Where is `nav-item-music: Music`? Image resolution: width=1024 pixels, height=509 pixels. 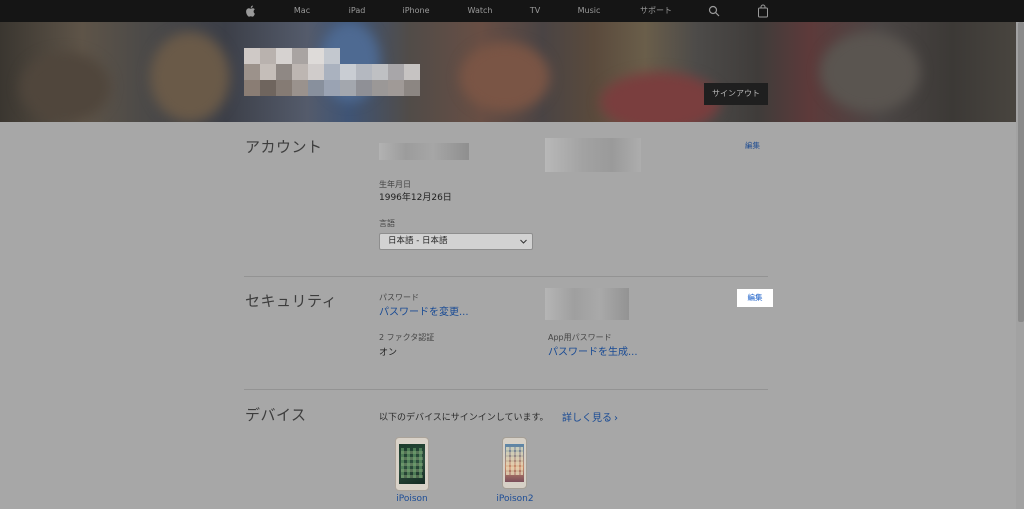
nav-item-music: Music is located at coordinates (589, 11).